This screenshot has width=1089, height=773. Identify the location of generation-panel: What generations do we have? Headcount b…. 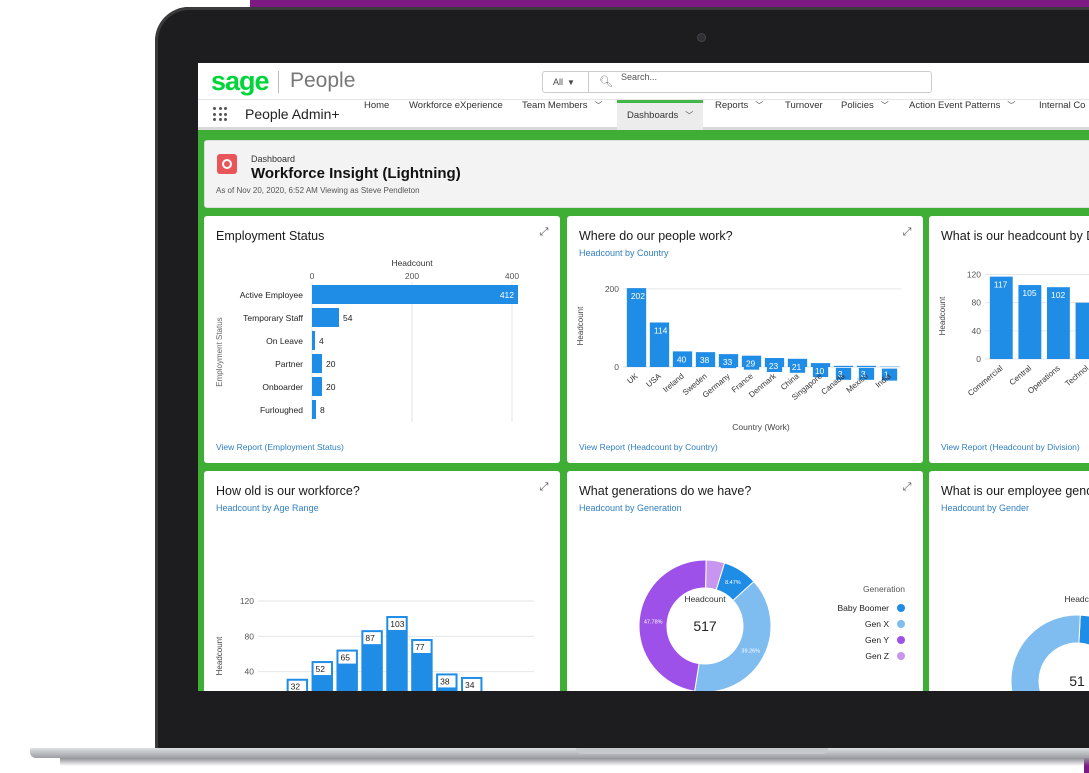
(745, 581).